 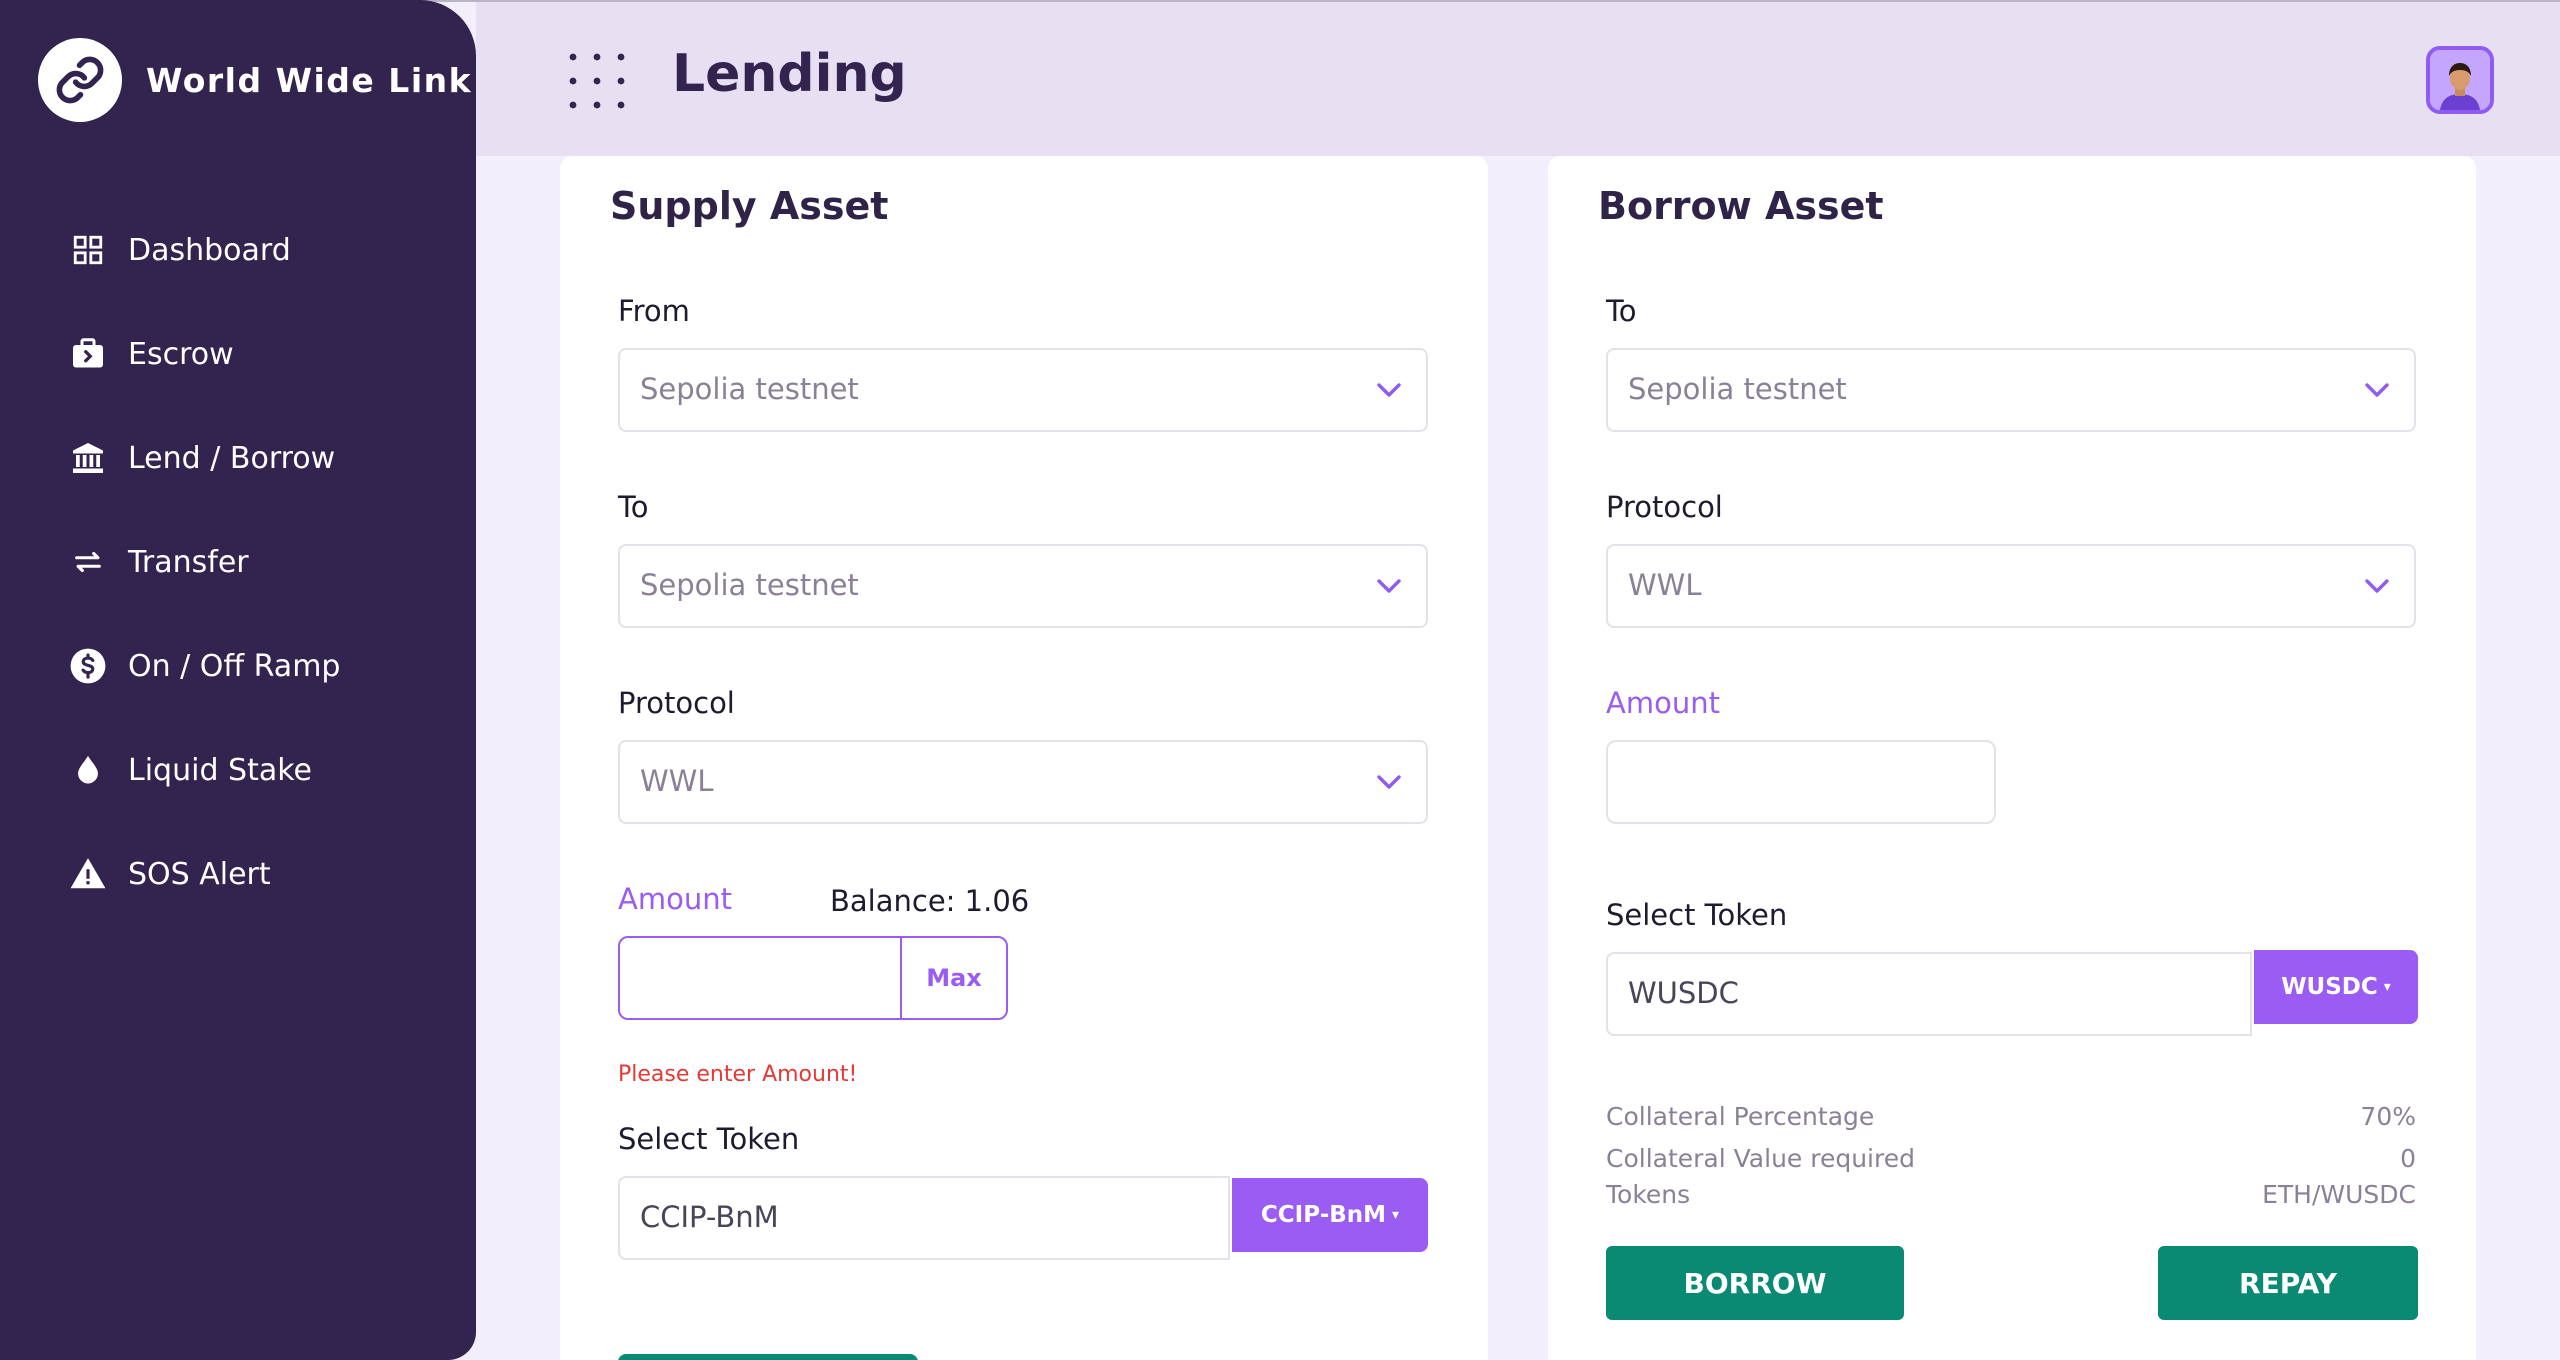 I want to click on sidebar-item-transfer: Transfer, so click(x=203, y=562).